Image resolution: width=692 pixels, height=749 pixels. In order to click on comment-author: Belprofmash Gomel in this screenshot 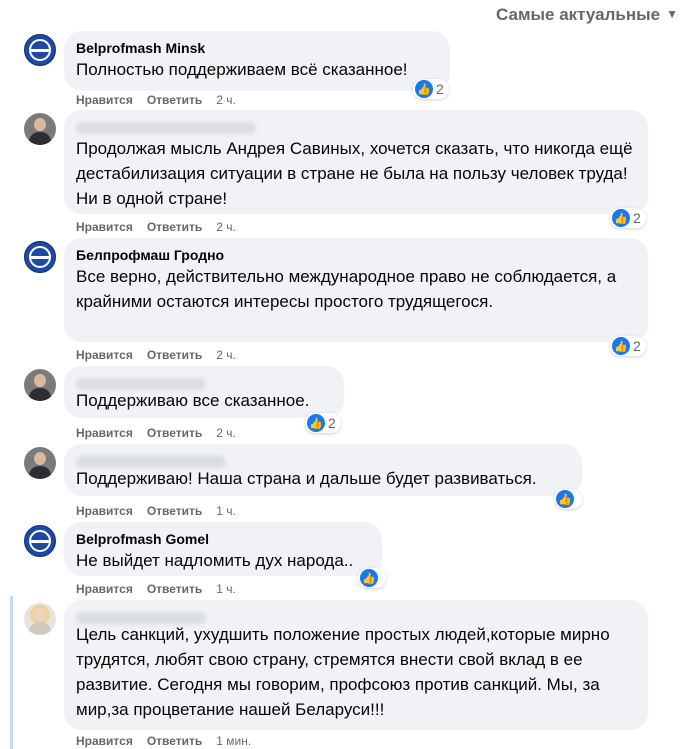, I will do `click(223, 539)`.